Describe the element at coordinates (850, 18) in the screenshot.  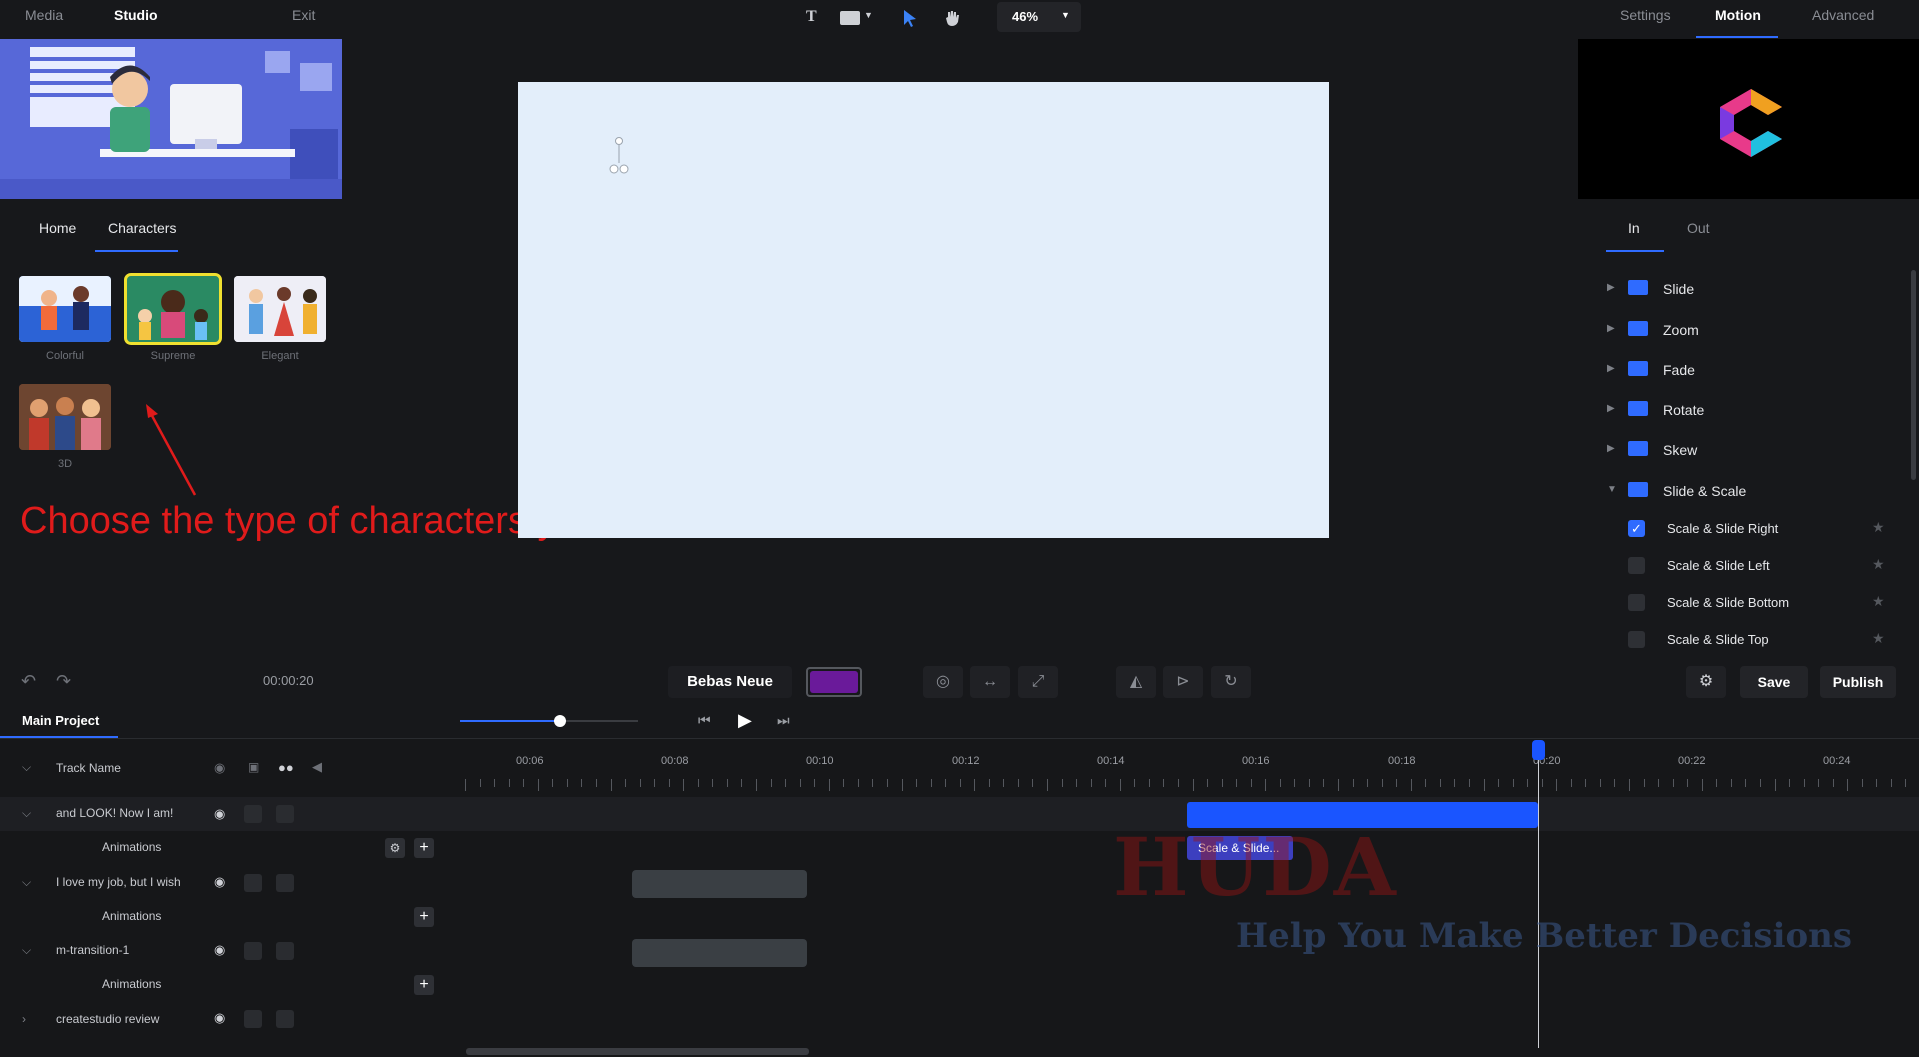
I see `shape-tool-icon` at that location.